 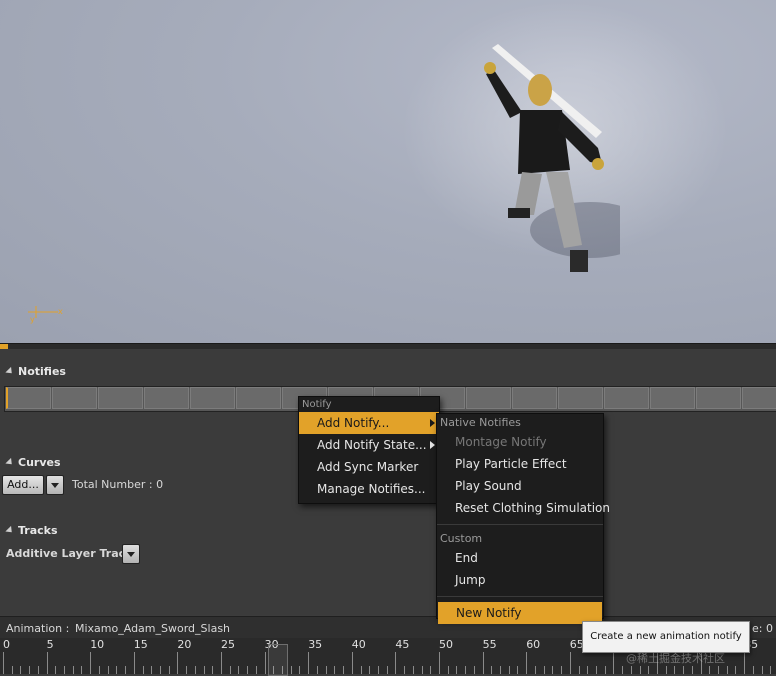 I want to click on custom-header: Custom, so click(x=461, y=538).